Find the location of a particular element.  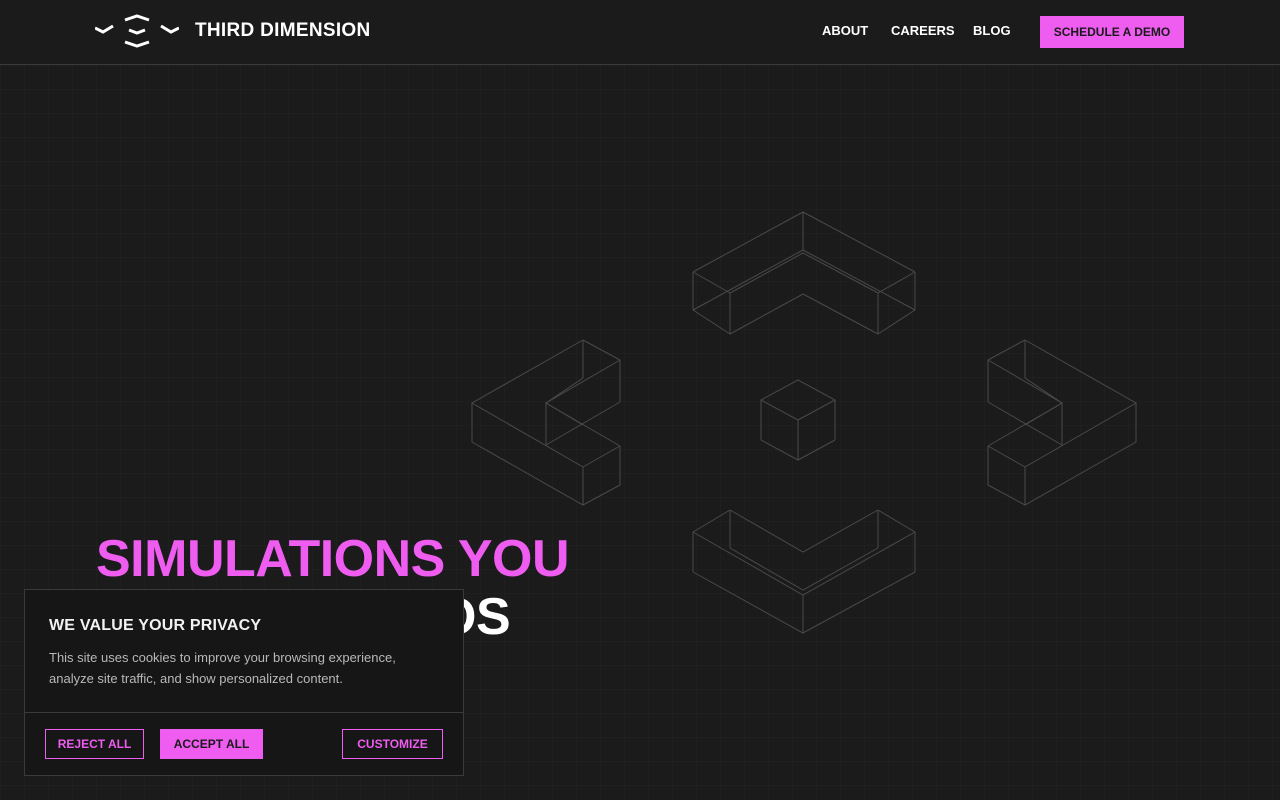

cookie-banner-divider is located at coordinates (244, 712).